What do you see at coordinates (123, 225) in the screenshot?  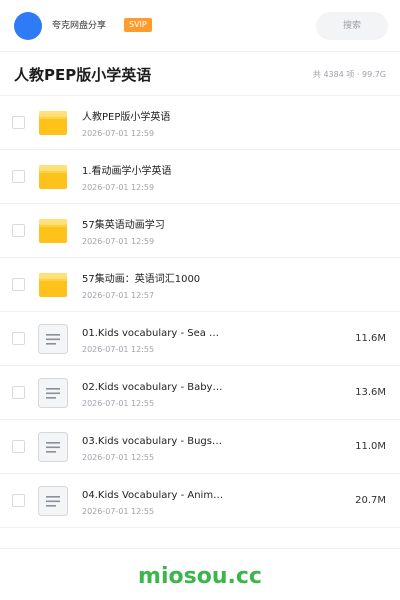 I see `file-name: 57集英语动画学习` at bounding box center [123, 225].